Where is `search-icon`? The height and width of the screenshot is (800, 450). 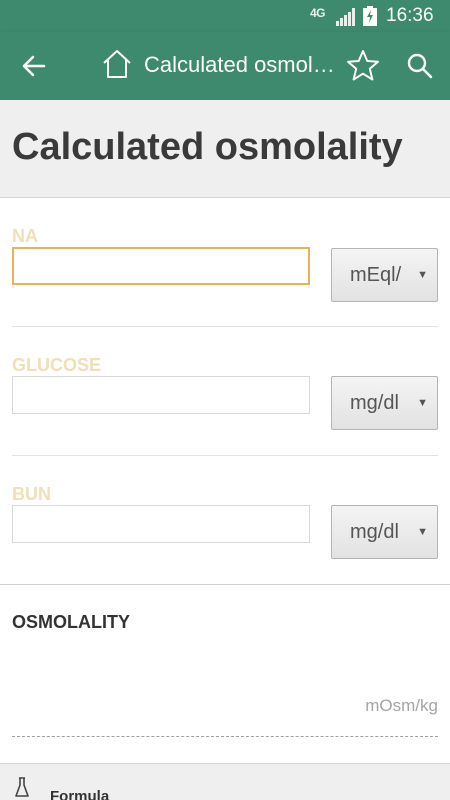 search-icon is located at coordinates (420, 66).